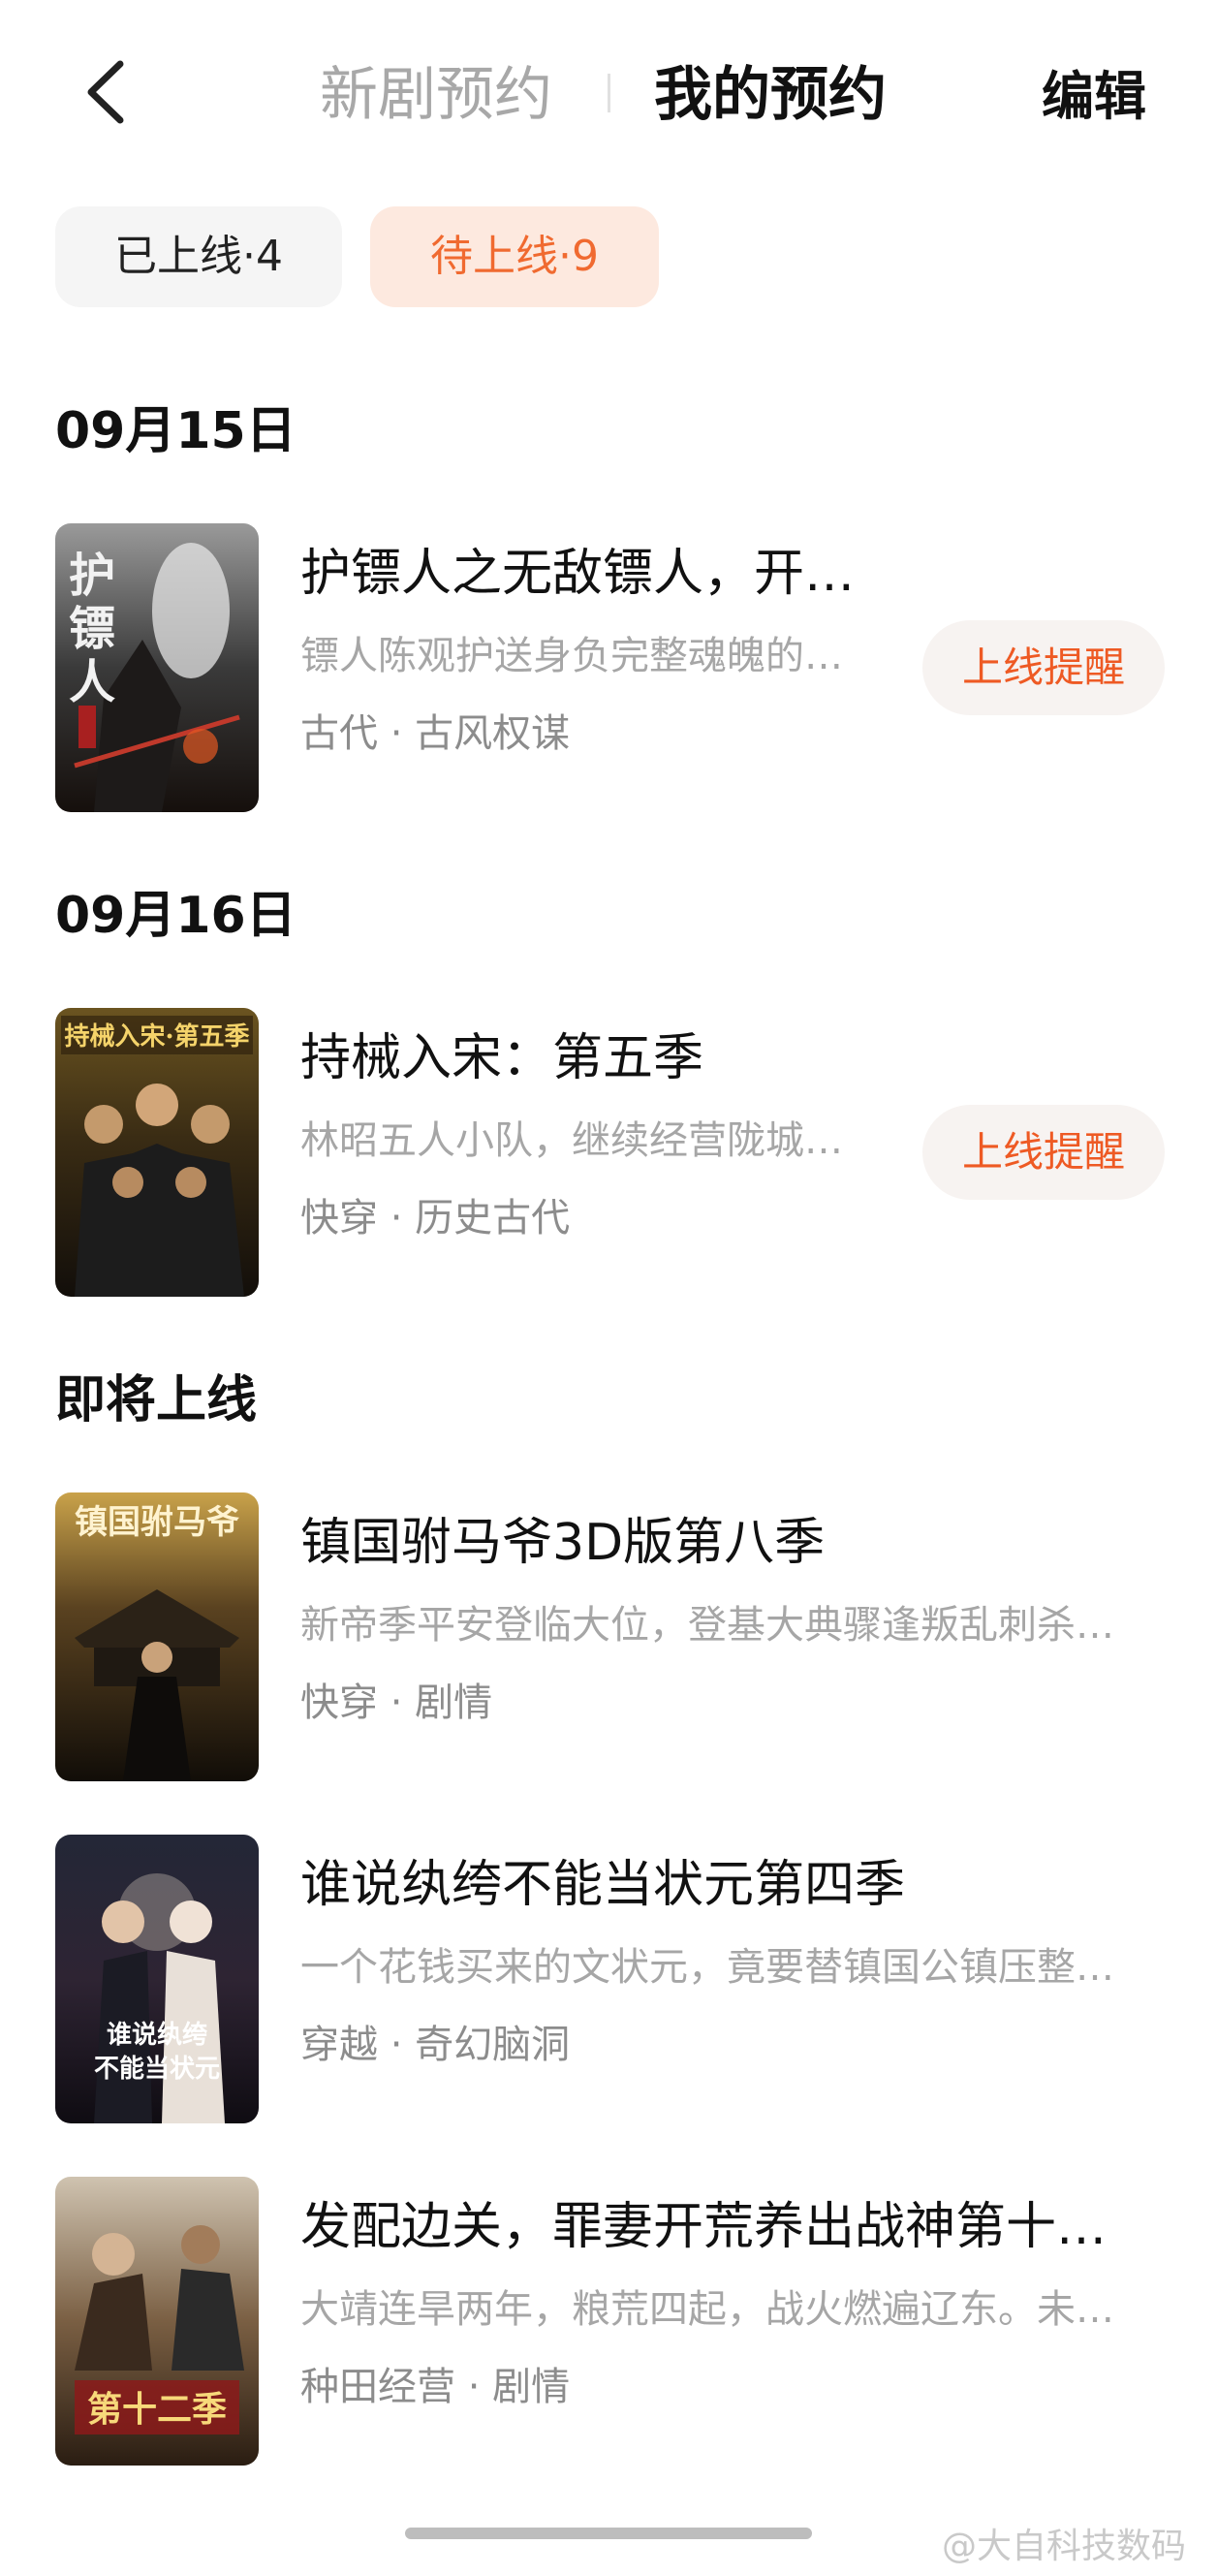 Image resolution: width=1217 pixels, height=2576 pixels. Describe the element at coordinates (157, 1522) in the screenshot. I see `svg-text: 镇国驸马爷` at that location.